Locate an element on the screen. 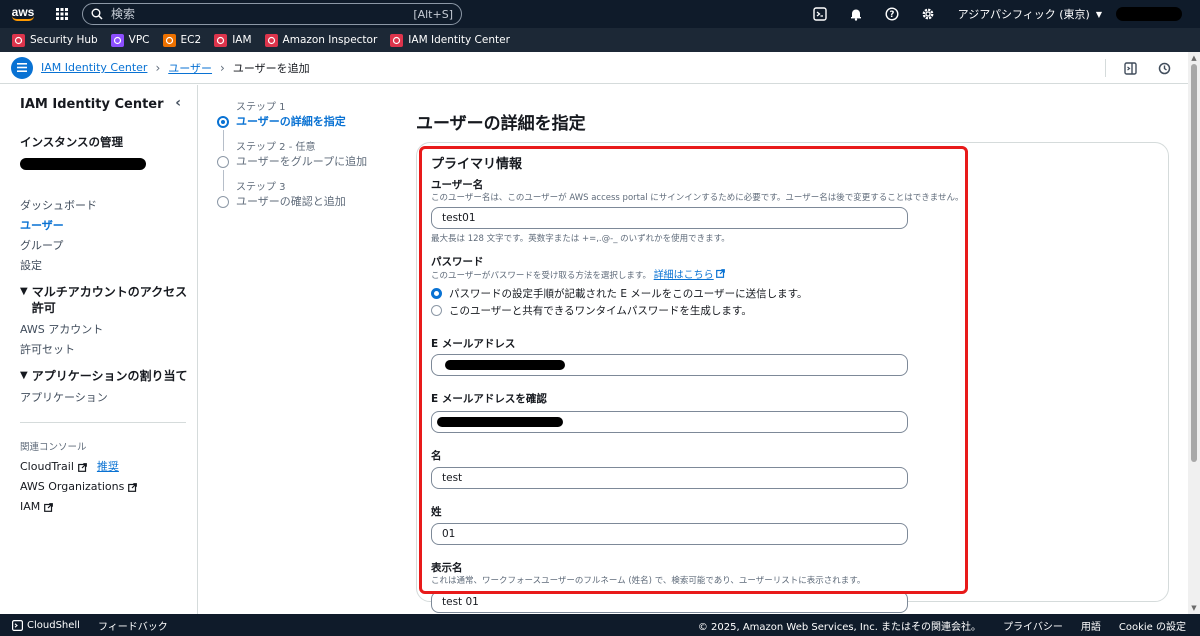 The image size is (1200, 636). favorite-label: VPC is located at coordinates (139, 40).